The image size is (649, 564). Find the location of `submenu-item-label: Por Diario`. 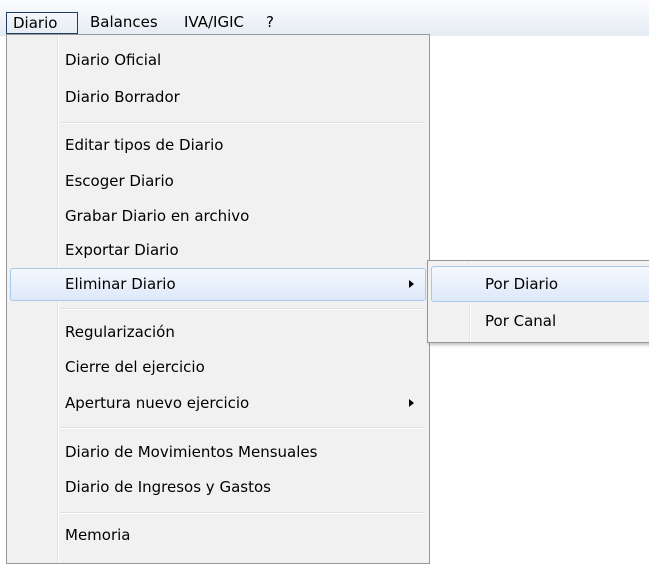

submenu-item-label: Por Diario is located at coordinates (522, 284).